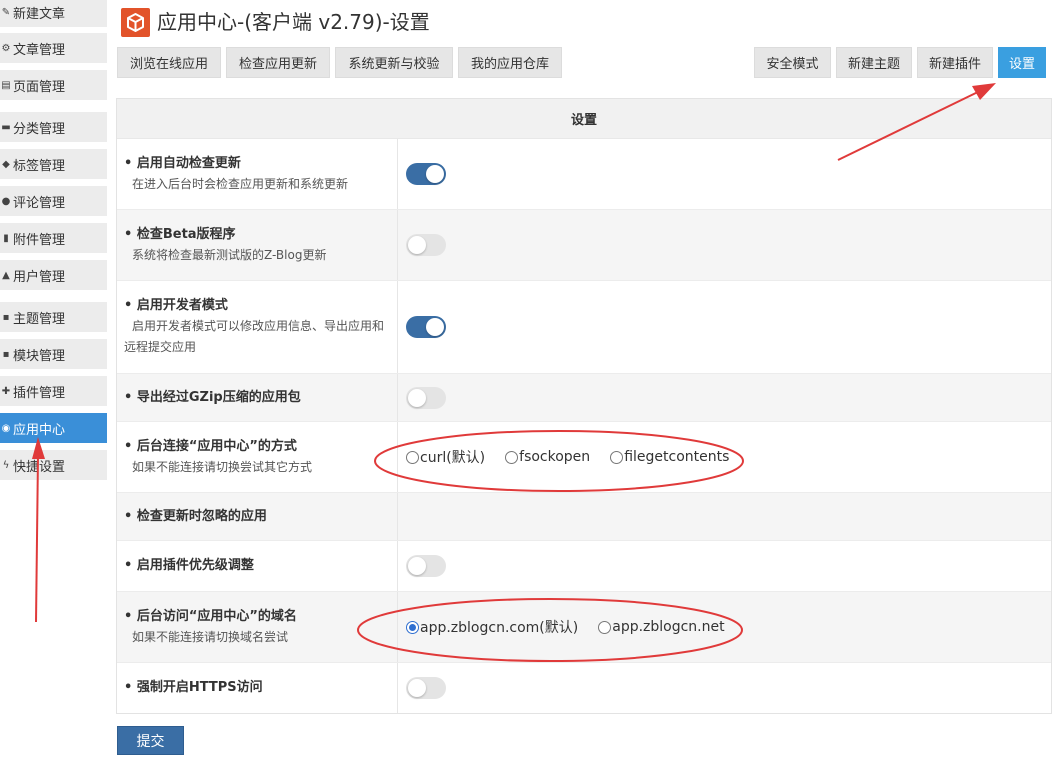 The height and width of the screenshot is (767, 1057). I want to click on app-center-logo-icon, so click(135, 22).